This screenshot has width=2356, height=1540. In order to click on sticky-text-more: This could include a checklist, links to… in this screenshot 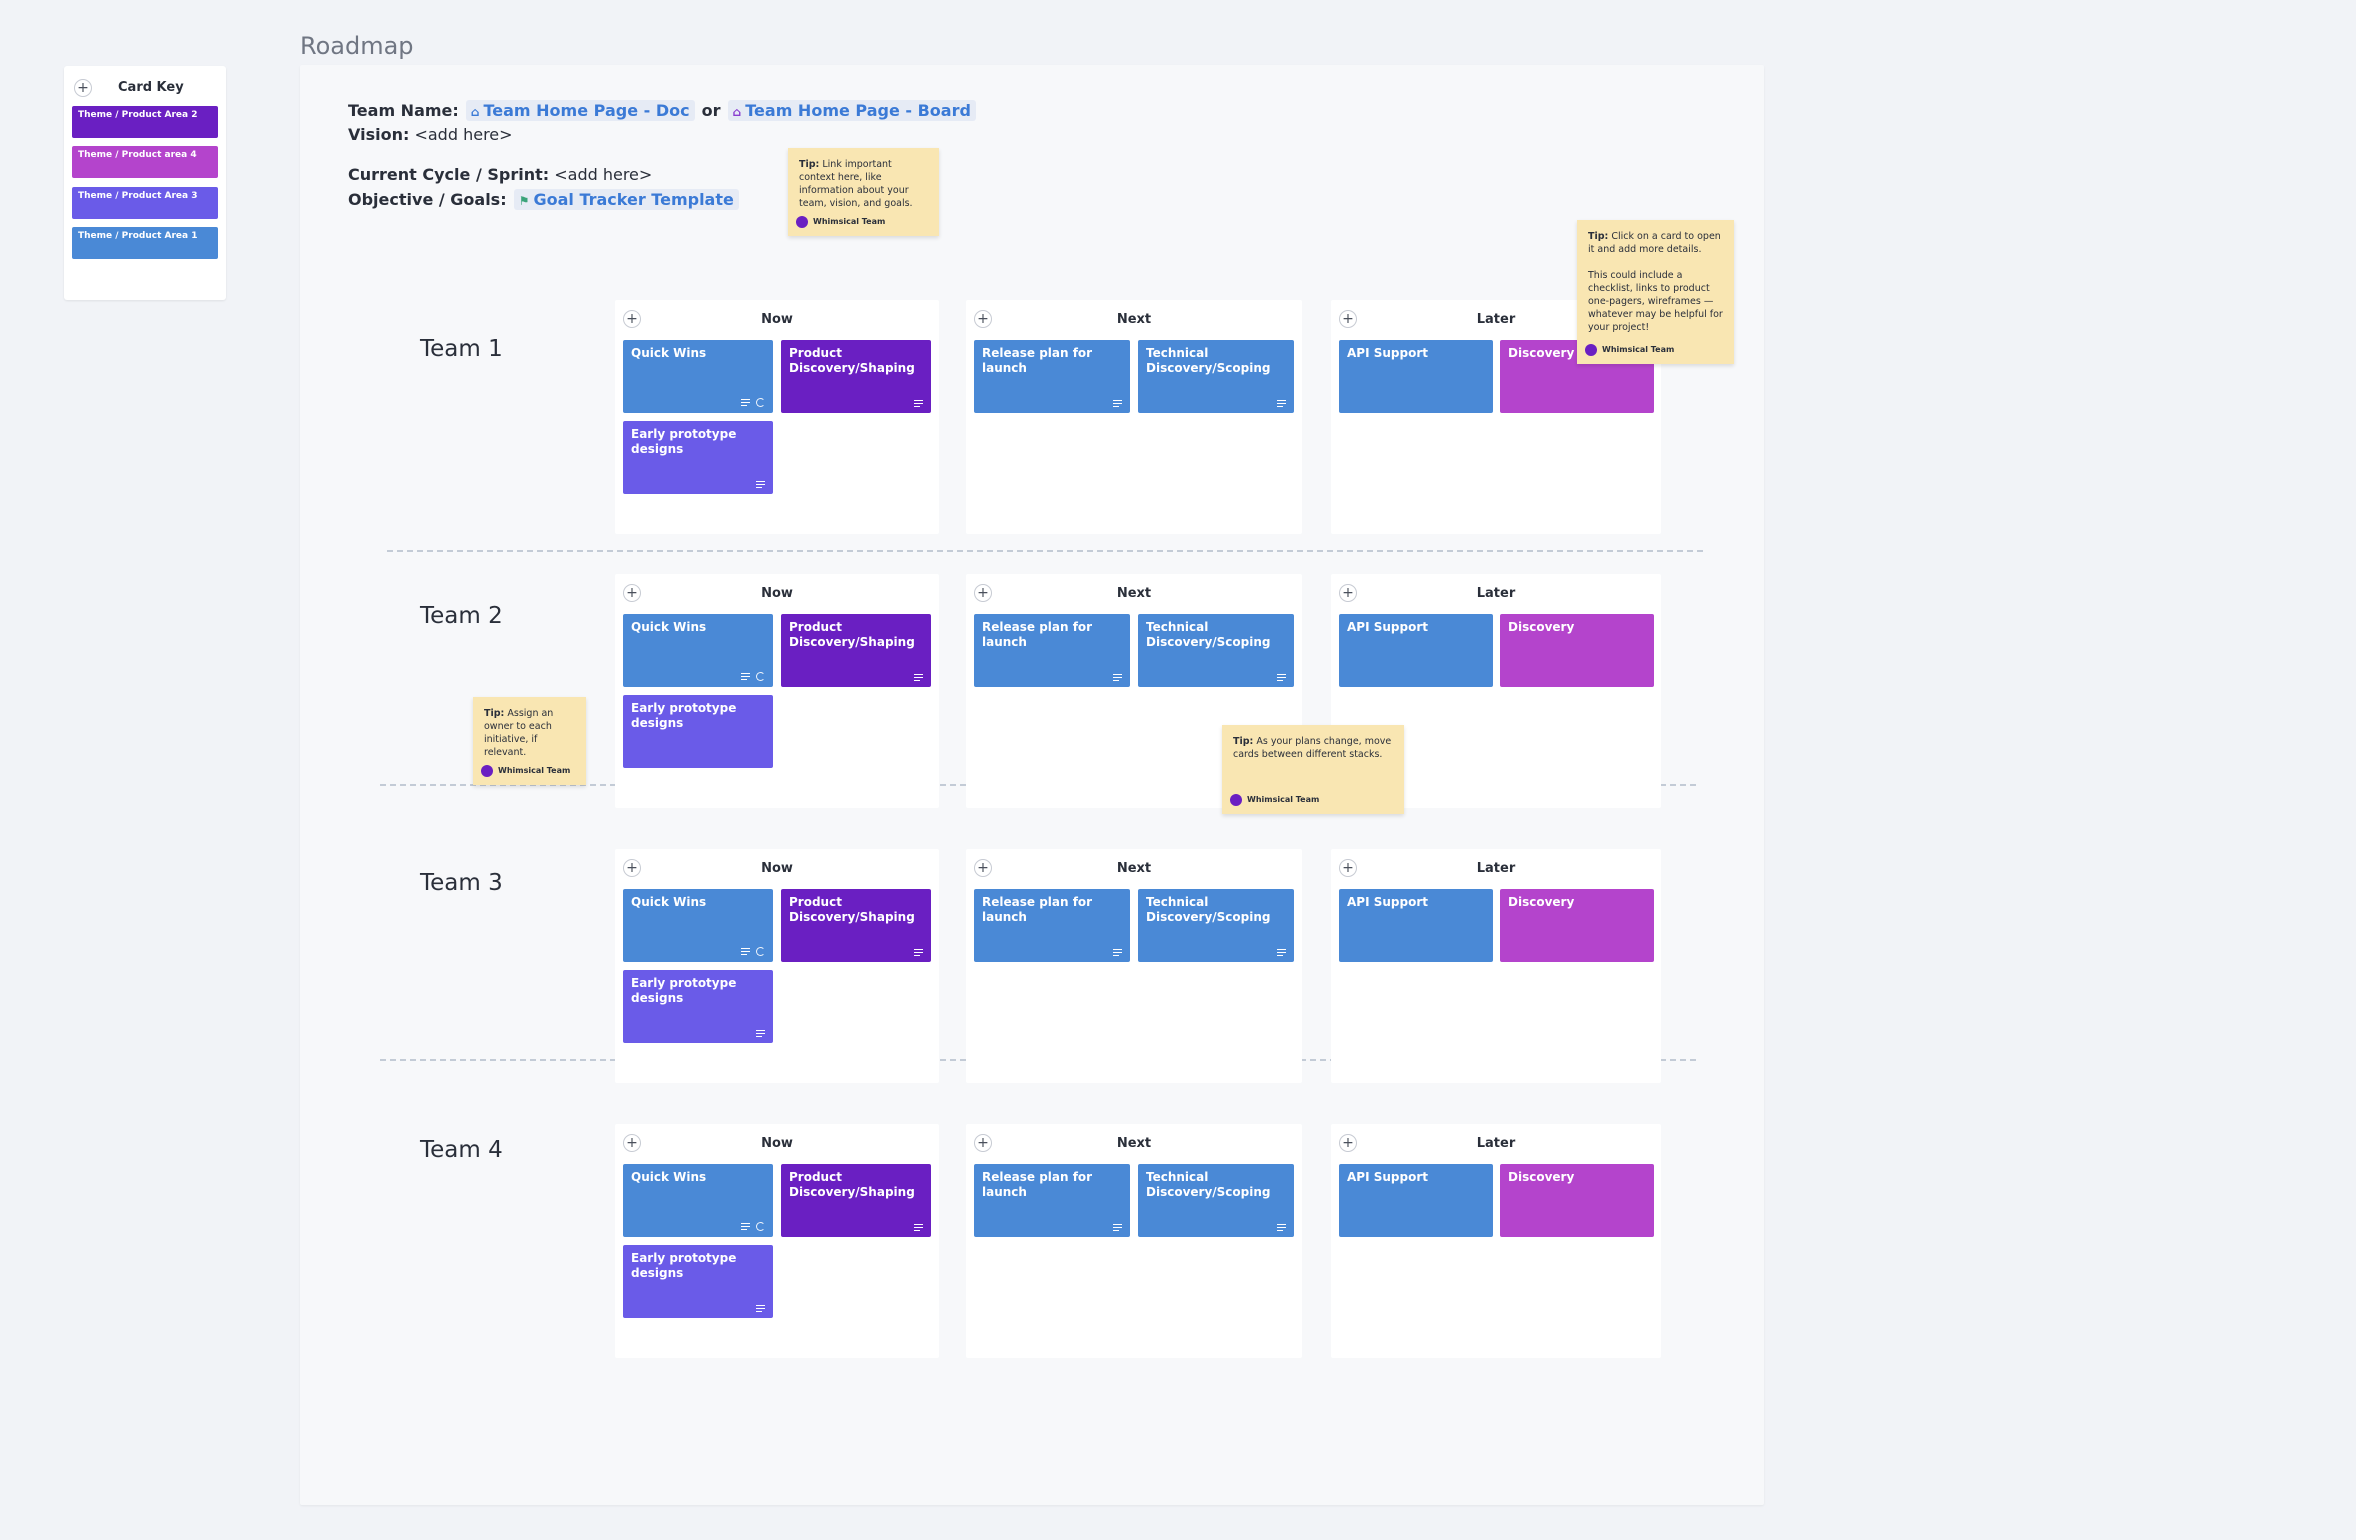, I will do `click(1655, 301)`.